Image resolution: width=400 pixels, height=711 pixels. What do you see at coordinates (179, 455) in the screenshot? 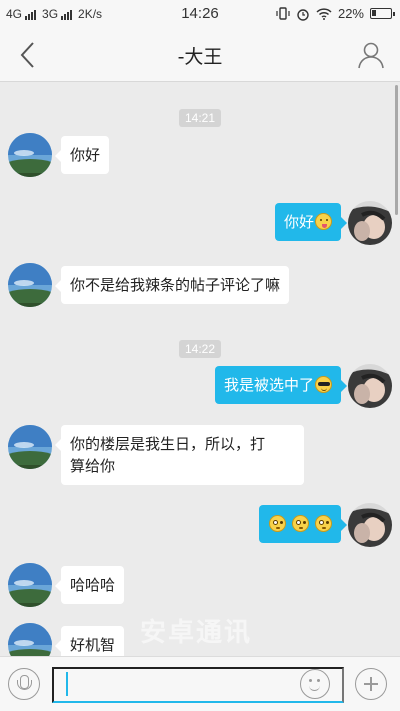
I see `message-bubble: 你的楼层是我生日，所以，打 算给你` at bounding box center [179, 455].